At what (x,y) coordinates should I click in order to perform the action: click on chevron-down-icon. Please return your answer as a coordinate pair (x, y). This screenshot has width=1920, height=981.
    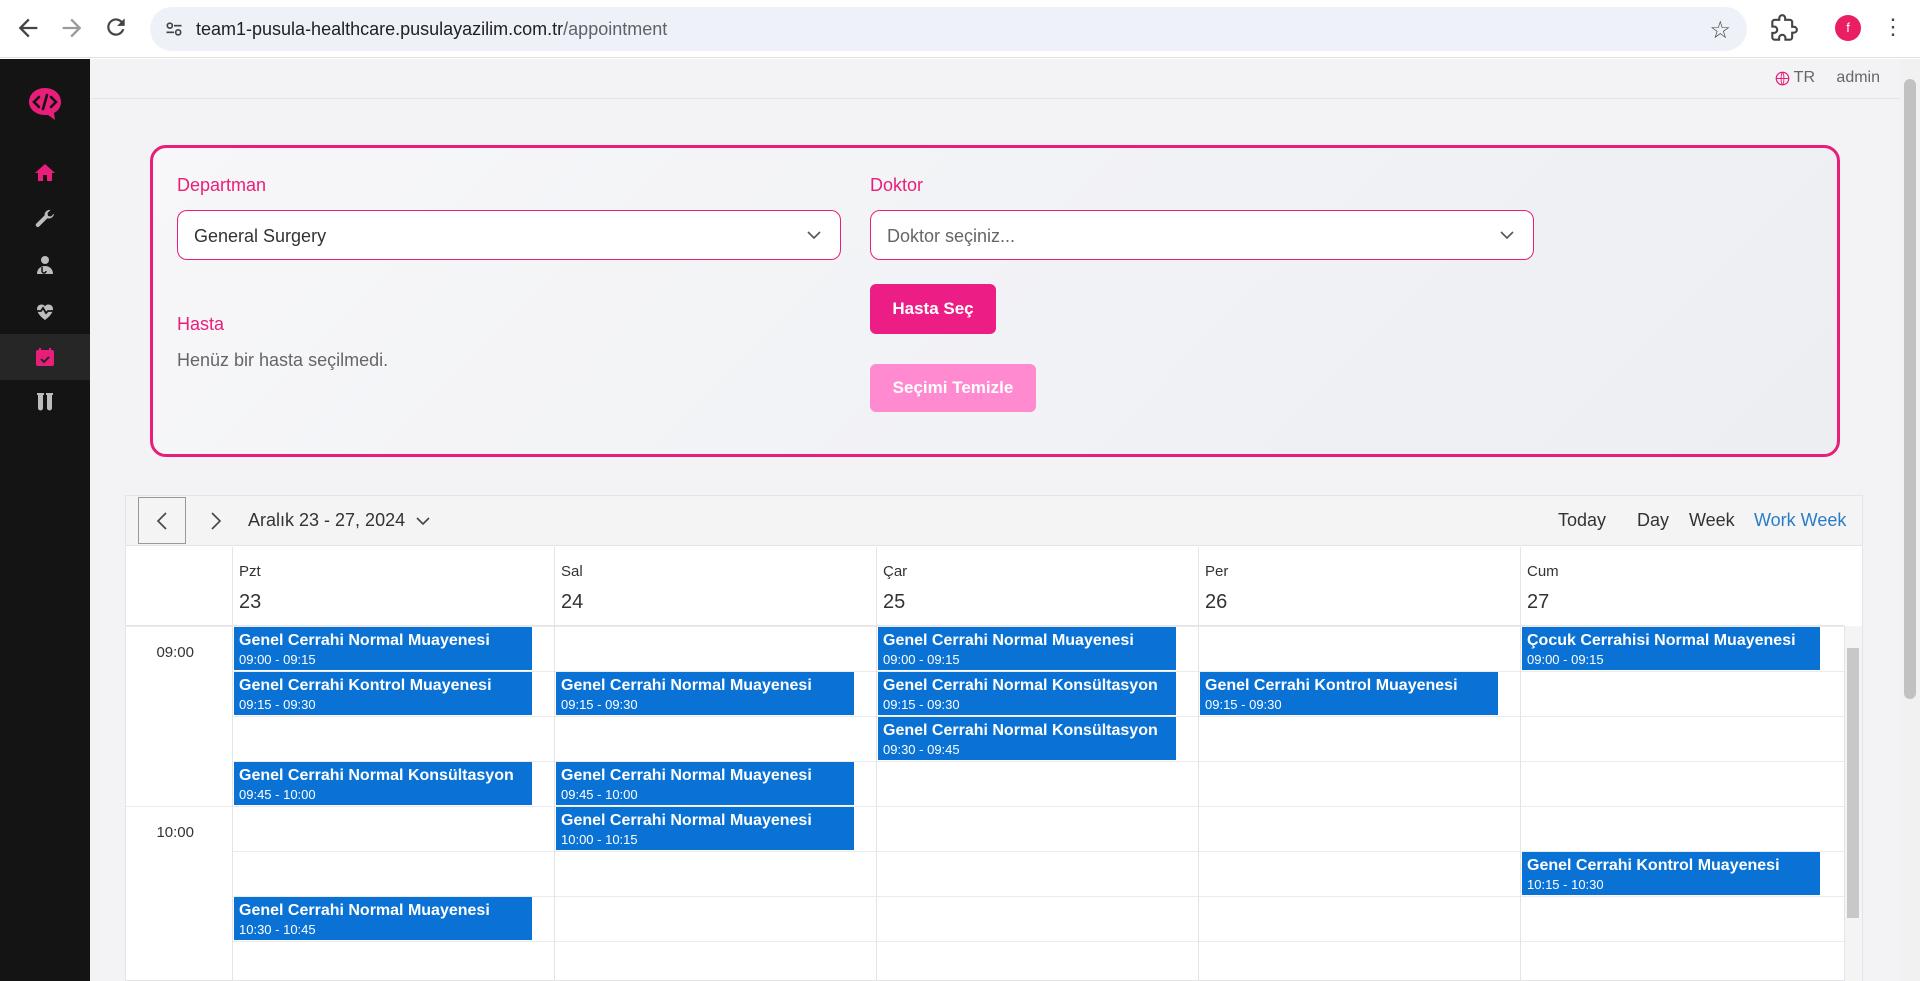
    Looking at the image, I should click on (814, 235).